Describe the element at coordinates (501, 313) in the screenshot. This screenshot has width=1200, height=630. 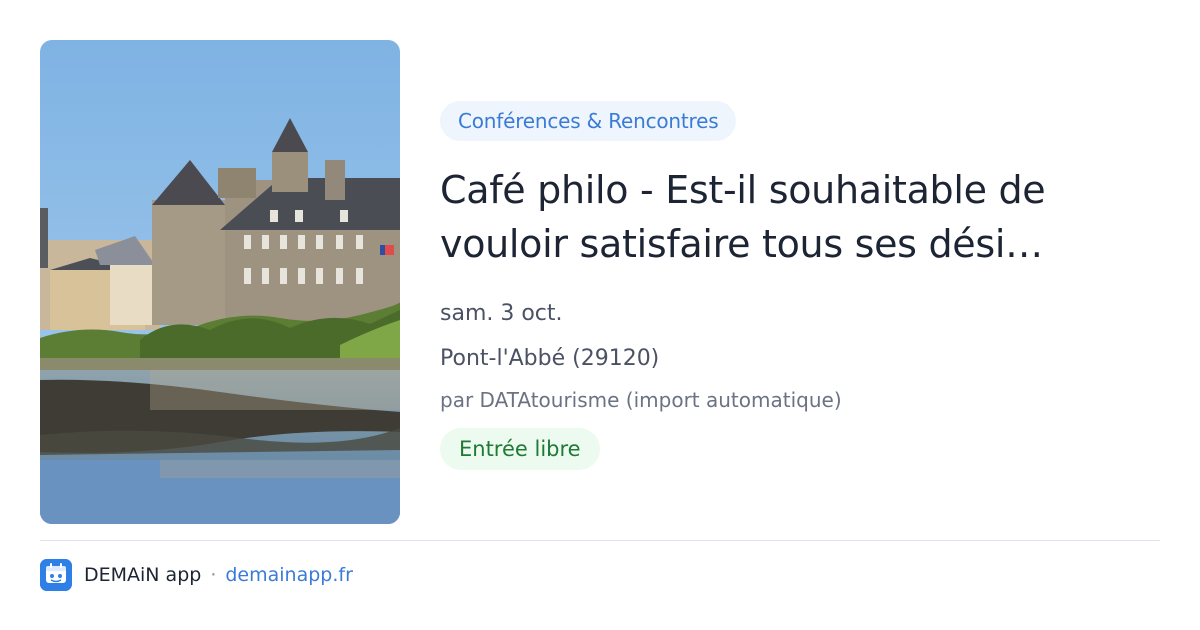
I see `event-date: sam. 3 oct.` at that location.